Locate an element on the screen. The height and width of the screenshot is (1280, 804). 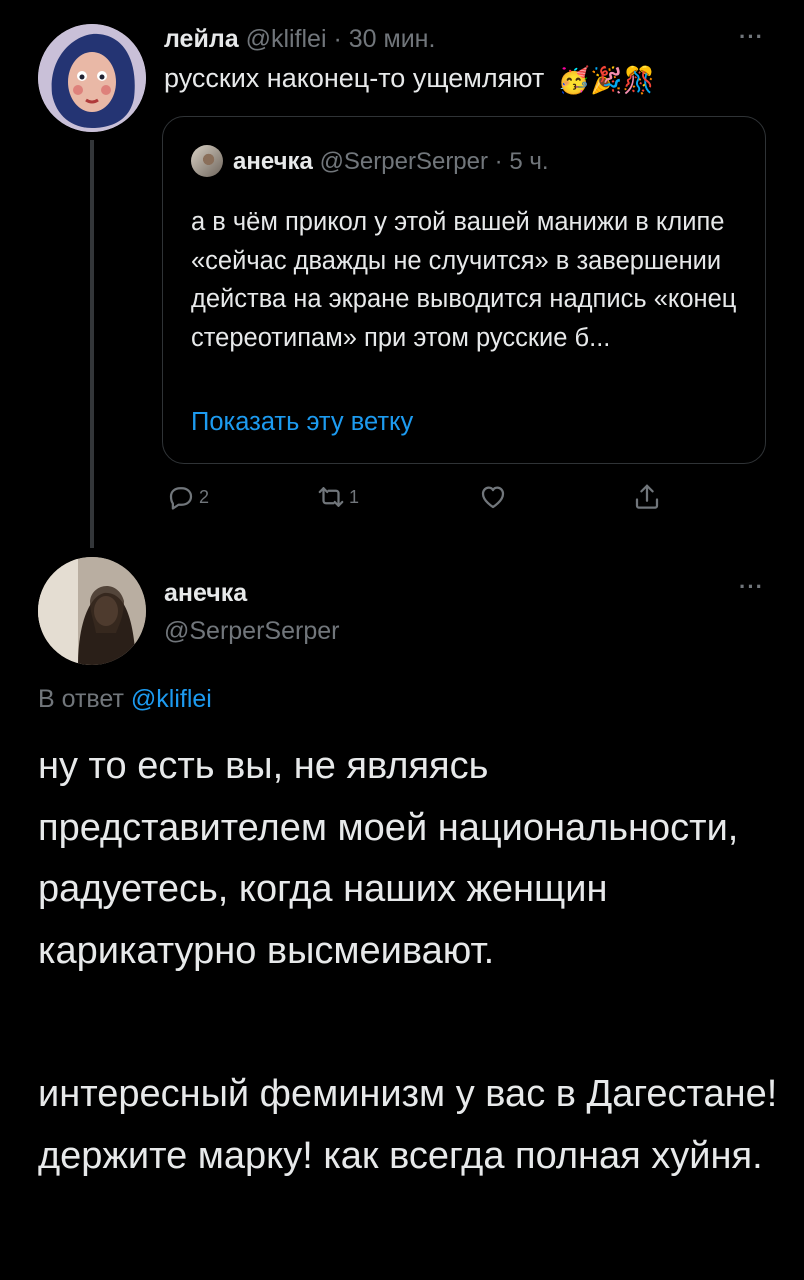
tweet1-header: лейла @kliflei · 30 мин. is located at coordinates (299, 39).